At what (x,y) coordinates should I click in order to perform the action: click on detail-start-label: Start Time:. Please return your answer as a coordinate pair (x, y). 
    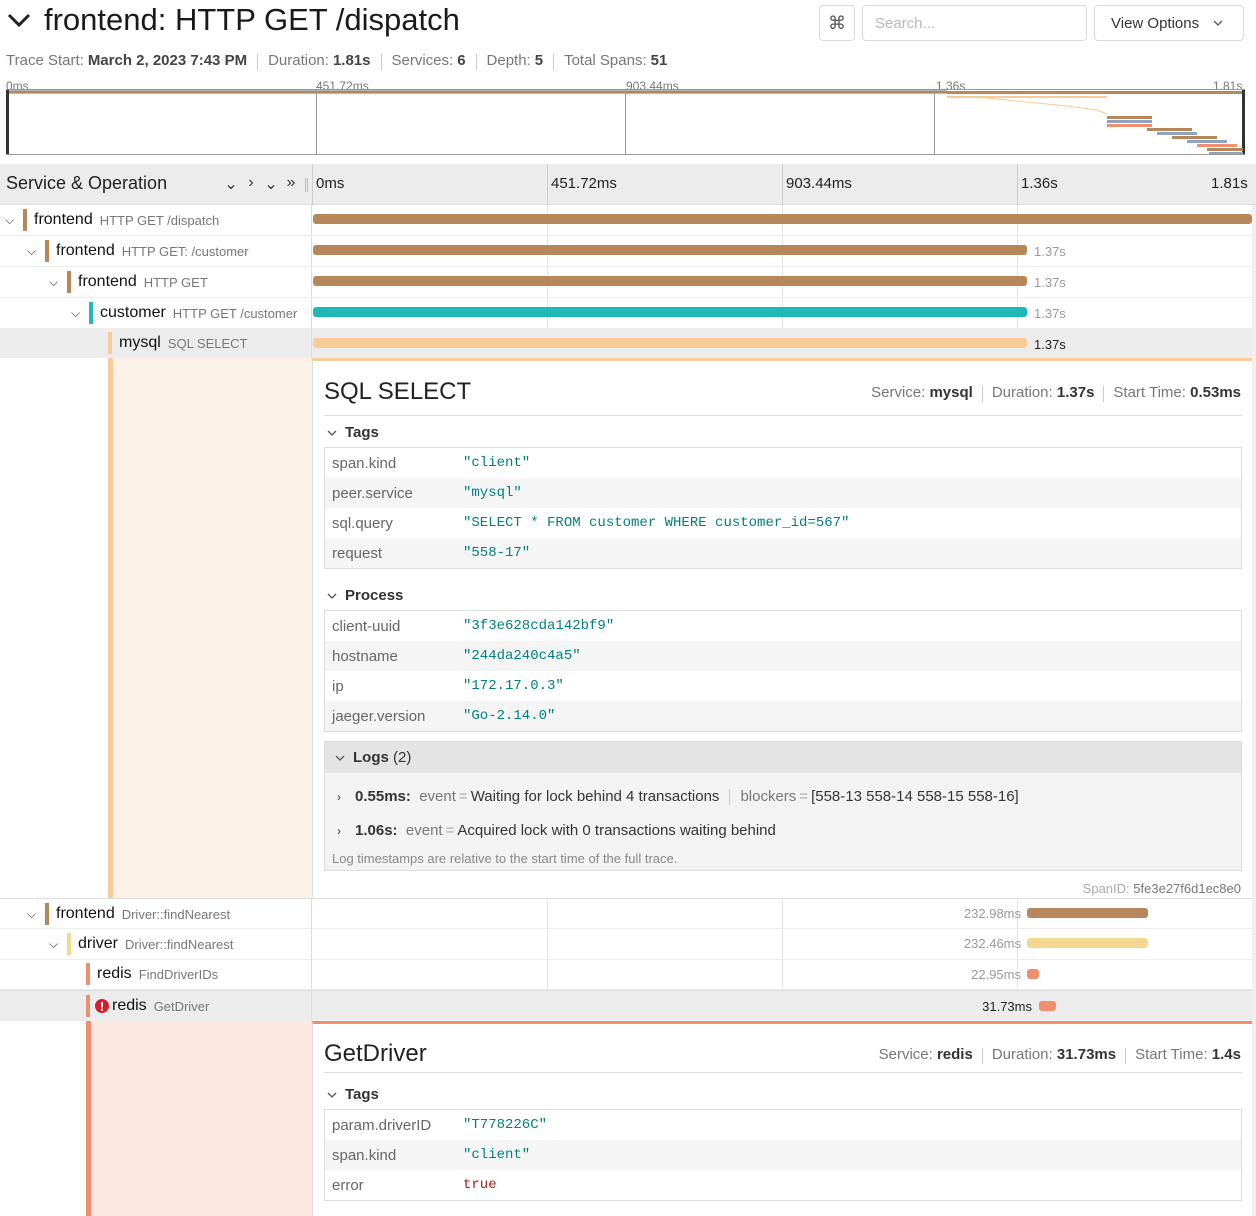
    Looking at the image, I should click on (1171, 1054).